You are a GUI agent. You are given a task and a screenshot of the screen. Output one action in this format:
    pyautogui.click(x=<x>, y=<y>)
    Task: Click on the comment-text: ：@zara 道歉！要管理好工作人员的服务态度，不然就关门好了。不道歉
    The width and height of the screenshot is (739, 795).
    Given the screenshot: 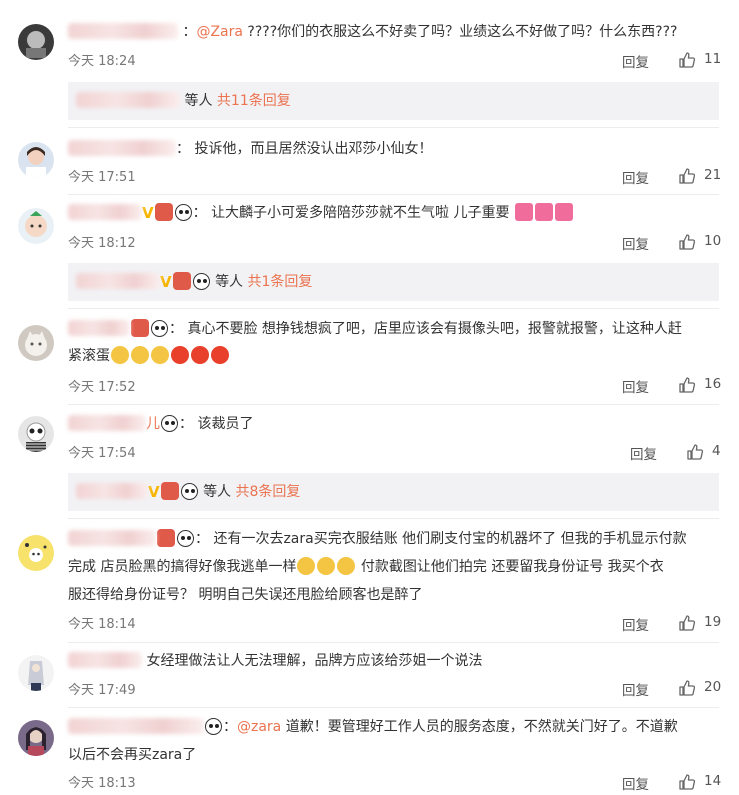 What is the action you would take?
    pyautogui.click(x=373, y=727)
    